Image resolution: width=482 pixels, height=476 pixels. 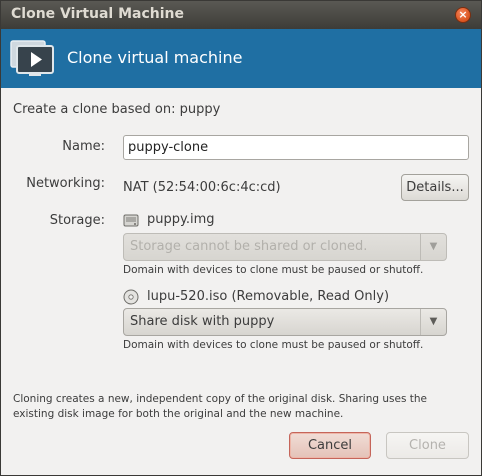 What do you see at coordinates (202, 321) in the screenshot?
I see `disk-2-combo-value: Share disk with puppy` at bounding box center [202, 321].